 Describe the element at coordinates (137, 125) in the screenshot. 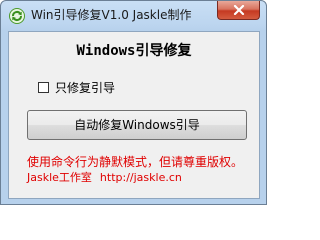

I see `auto-repair-button: 自动修复Windows引导` at that location.